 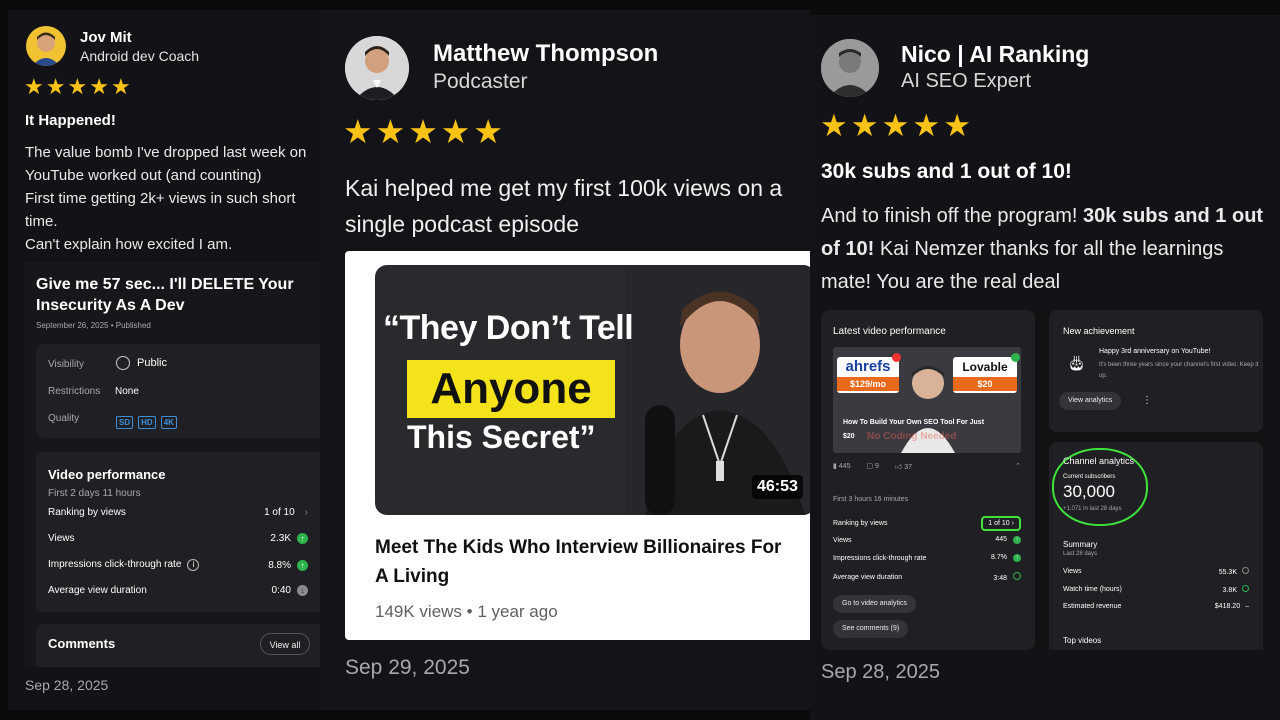 What do you see at coordinates (1015, 357) in the screenshot?
I see `check-badge-icon` at bounding box center [1015, 357].